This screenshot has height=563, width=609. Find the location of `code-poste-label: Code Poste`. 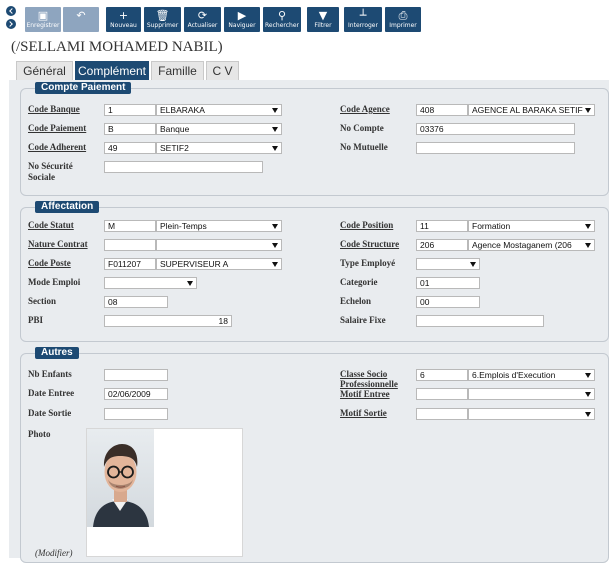

code-poste-label: Code Poste is located at coordinates (49, 263).